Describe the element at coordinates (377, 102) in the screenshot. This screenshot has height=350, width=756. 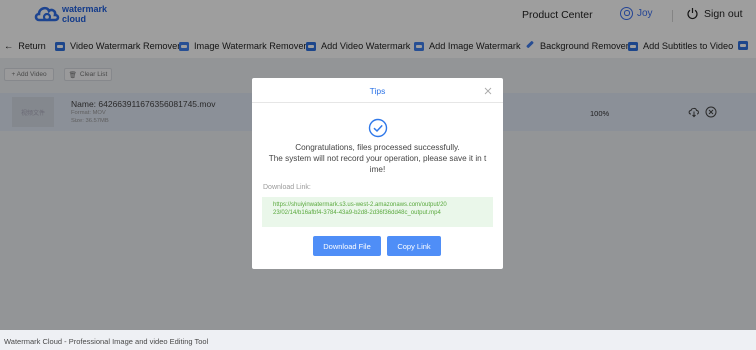
I see `dialog-separator` at that location.